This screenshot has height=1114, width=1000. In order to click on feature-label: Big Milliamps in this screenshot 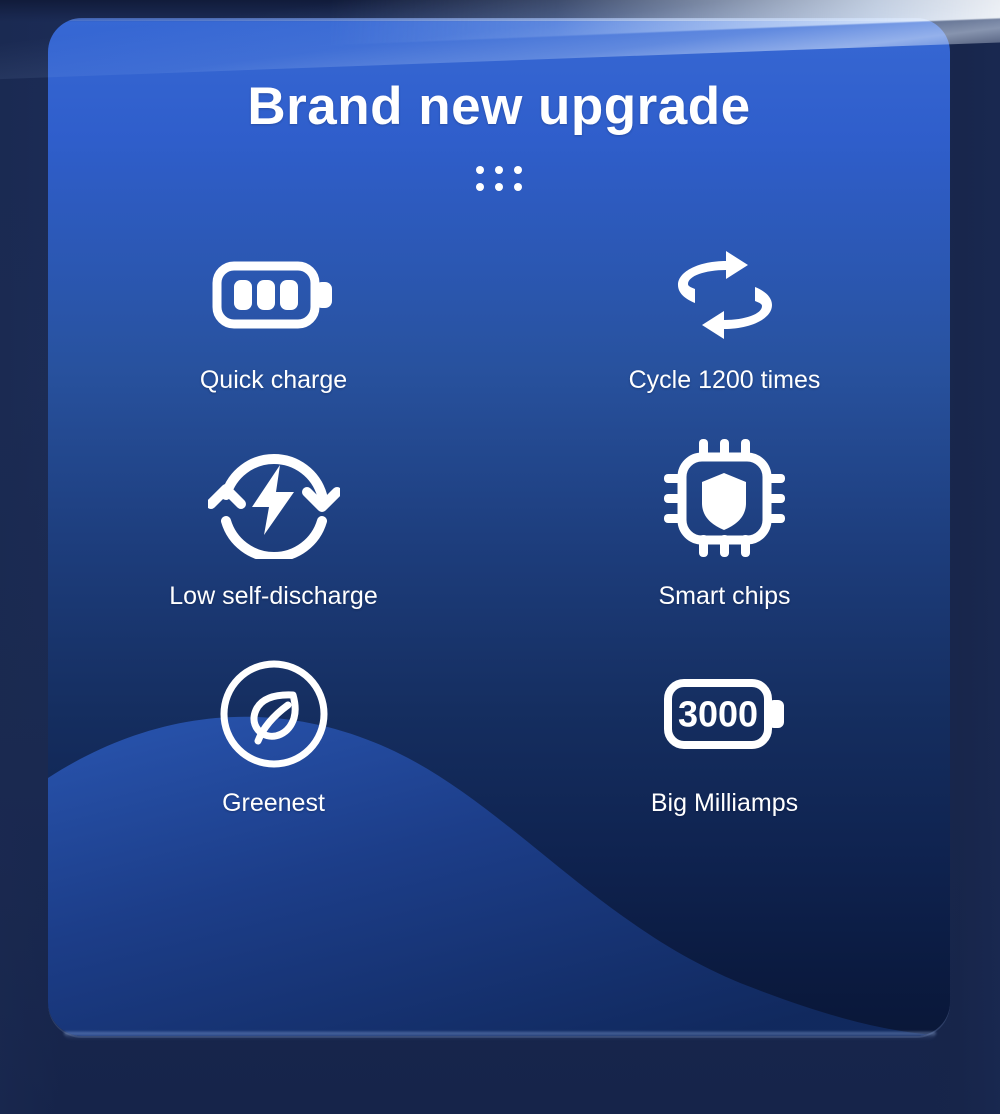, I will do `click(724, 803)`.